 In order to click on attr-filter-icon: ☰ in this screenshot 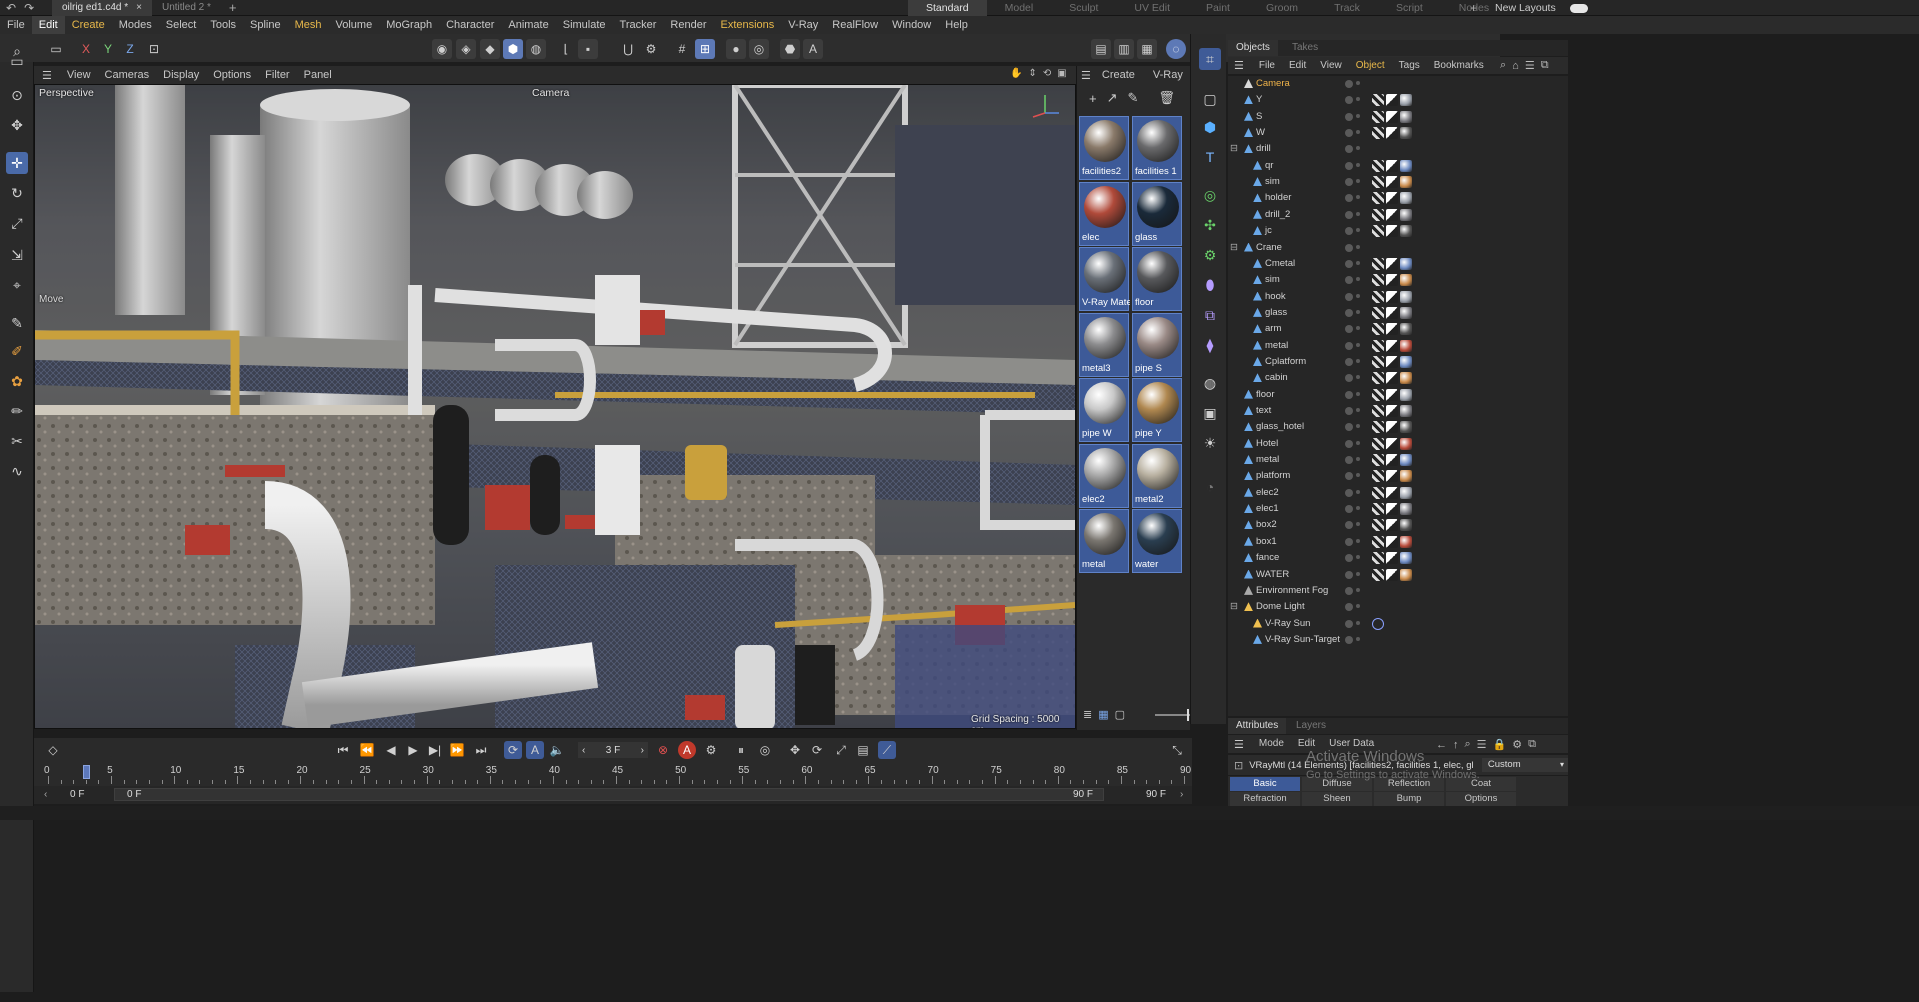, I will do `click(1482, 744)`.